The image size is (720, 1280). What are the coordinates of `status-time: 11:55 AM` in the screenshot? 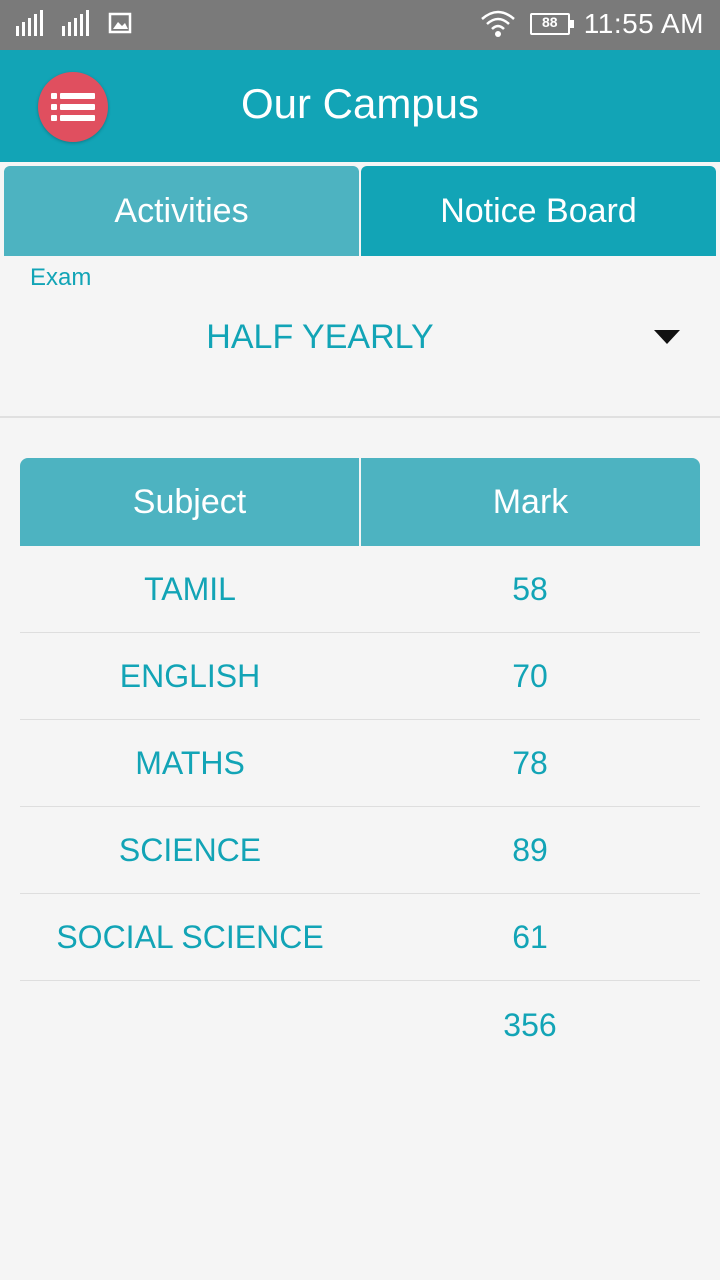 It's located at (643, 23).